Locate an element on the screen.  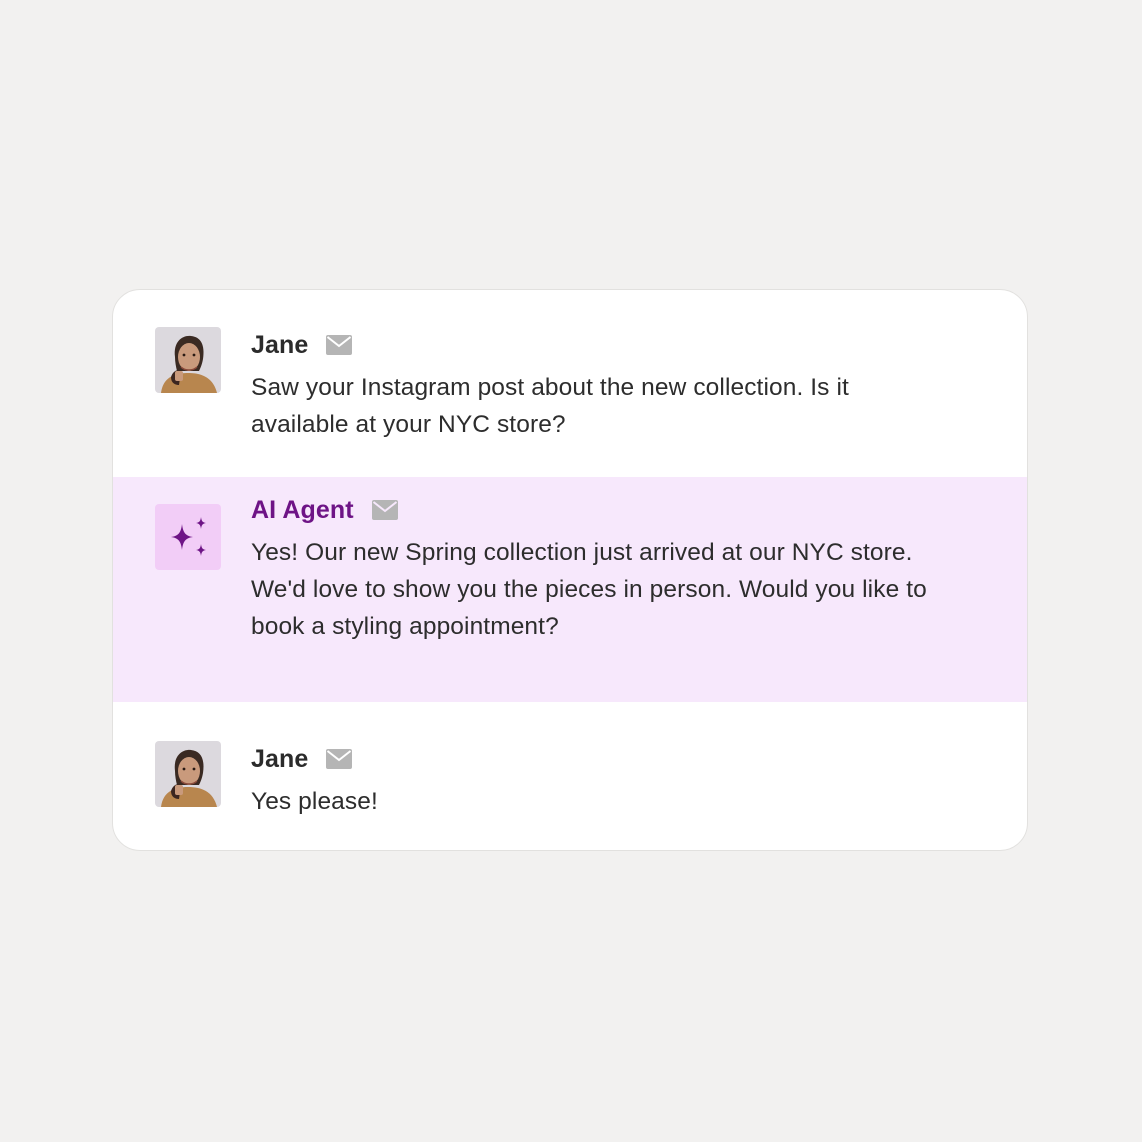
agent-avatar is located at coordinates (188, 537).